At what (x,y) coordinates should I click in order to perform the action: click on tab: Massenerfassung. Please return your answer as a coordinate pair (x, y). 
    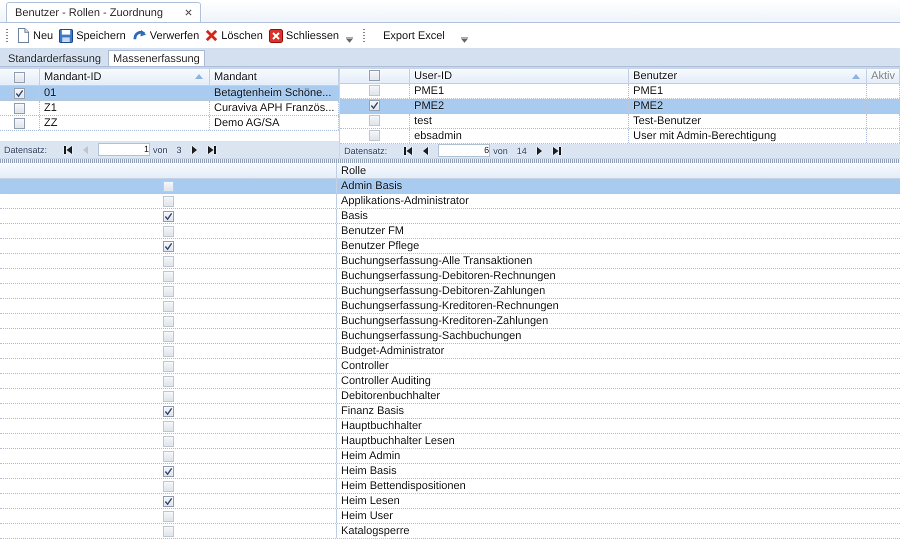
    Looking at the image, I should click on (156, 58).